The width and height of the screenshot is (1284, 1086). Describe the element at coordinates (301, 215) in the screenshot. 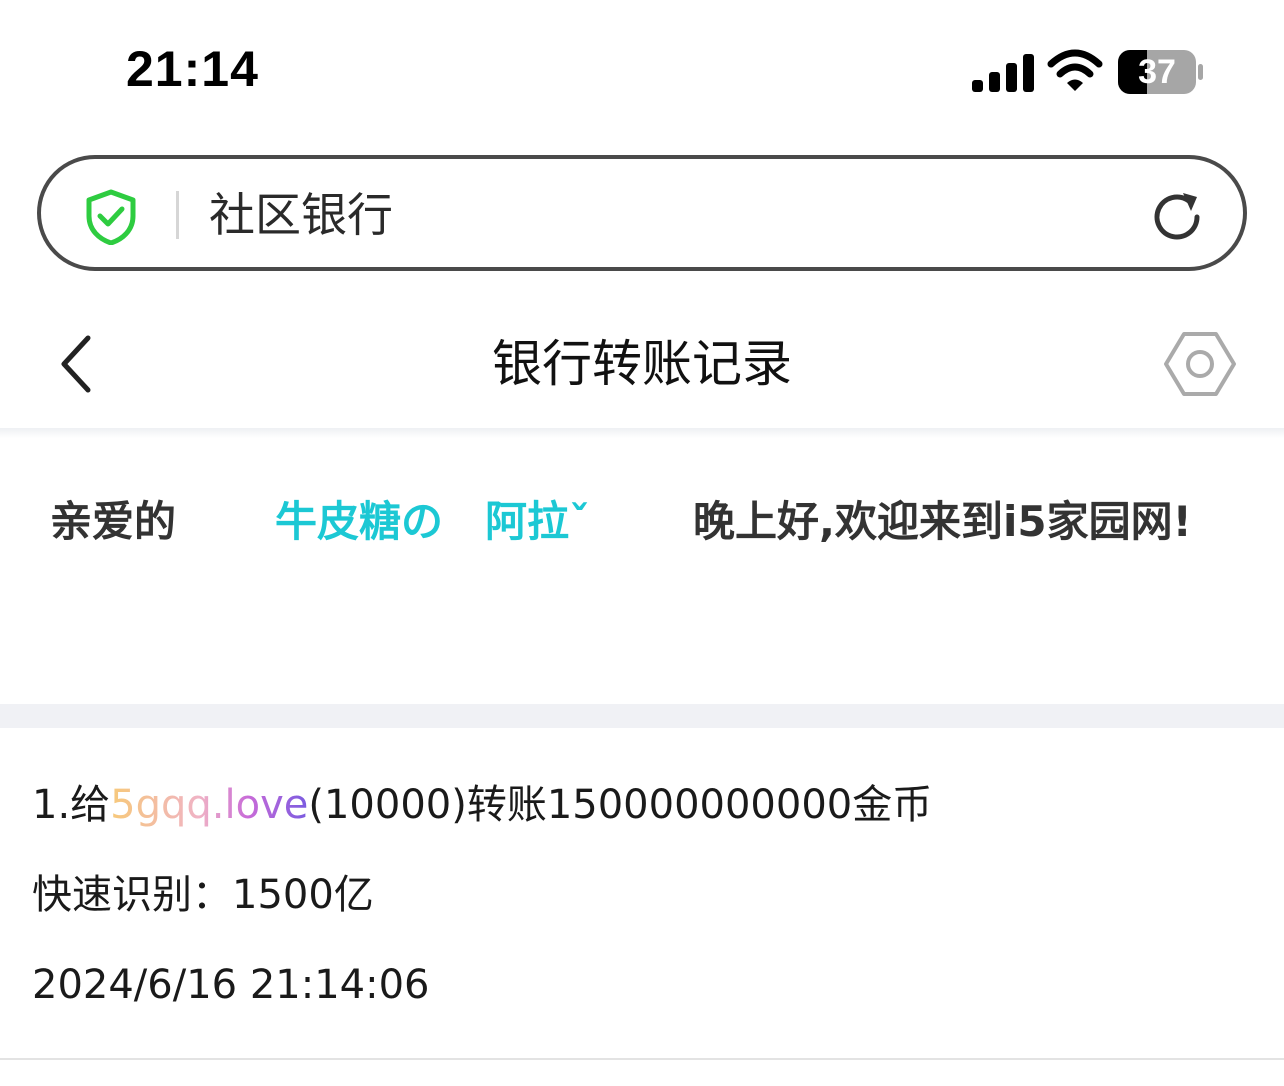

I see `address-text: 社区银行` at that location.